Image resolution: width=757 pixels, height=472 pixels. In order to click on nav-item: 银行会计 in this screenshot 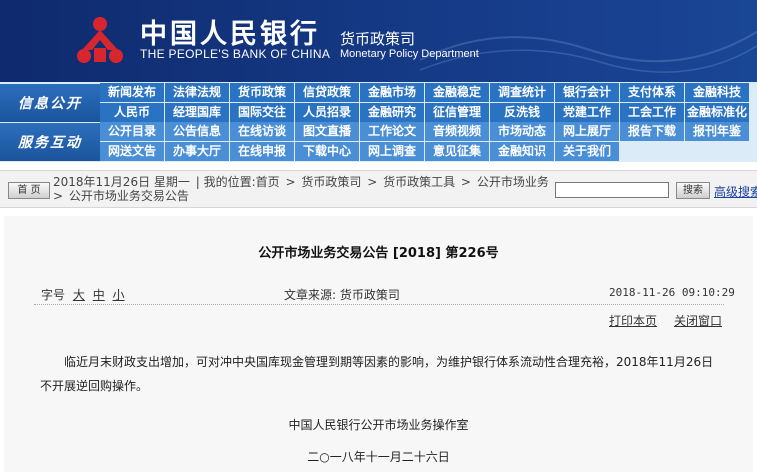, I will do `click(587, 92)`.